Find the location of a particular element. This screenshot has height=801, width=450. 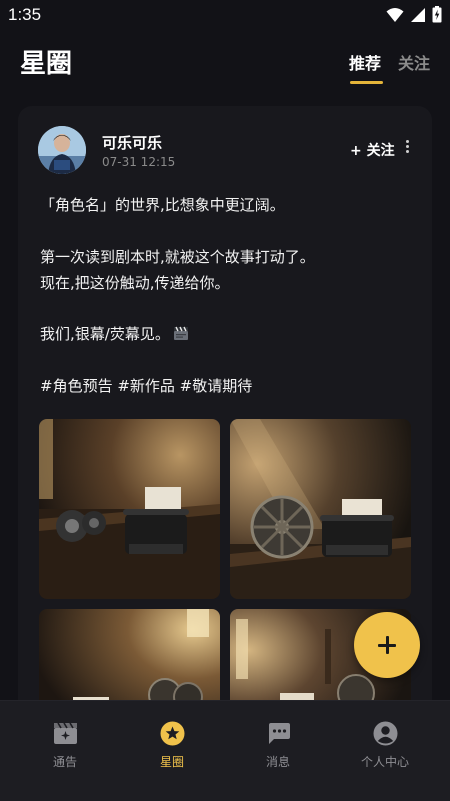

nav-item-messages: 消息 is located at coordinates (278, 751).